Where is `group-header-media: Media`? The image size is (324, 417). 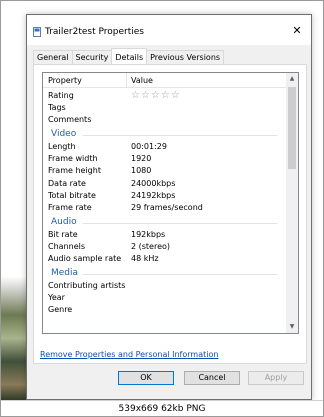
group-header-media: Media is located at coordinates (165, 272).